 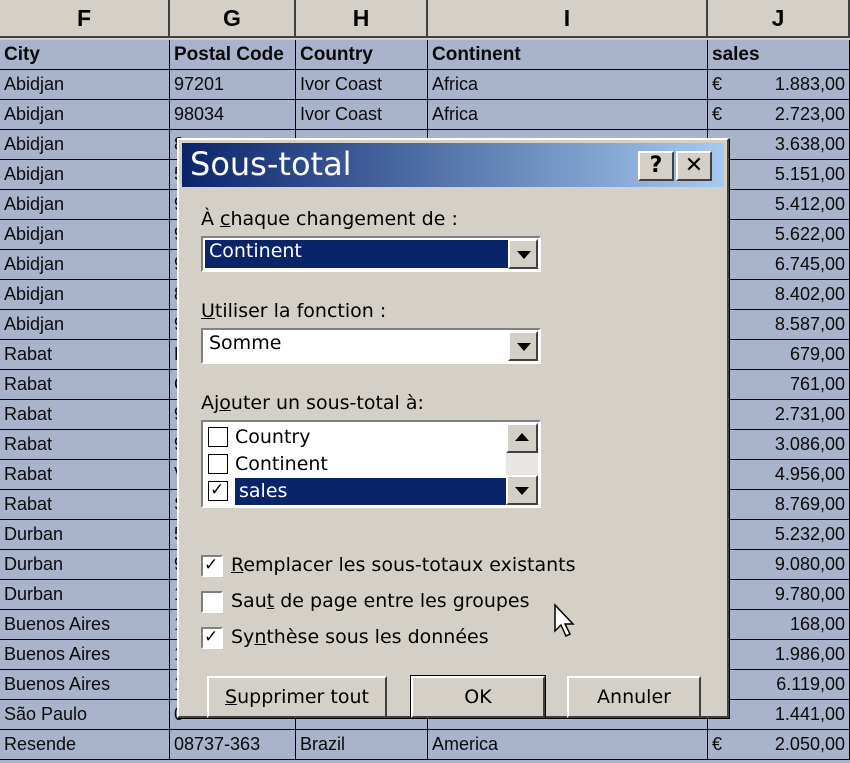 I want to click on cell-sales: 2.723,00, so click(x=779, y=114).